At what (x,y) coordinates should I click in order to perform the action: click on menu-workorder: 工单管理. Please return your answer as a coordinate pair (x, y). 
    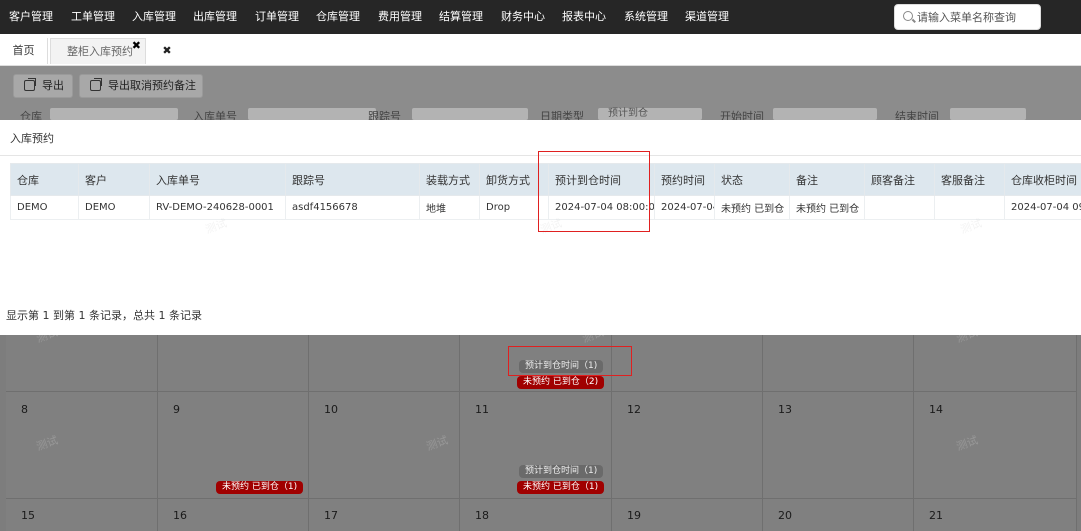
    Looking at the image, I should click on (93, 17).